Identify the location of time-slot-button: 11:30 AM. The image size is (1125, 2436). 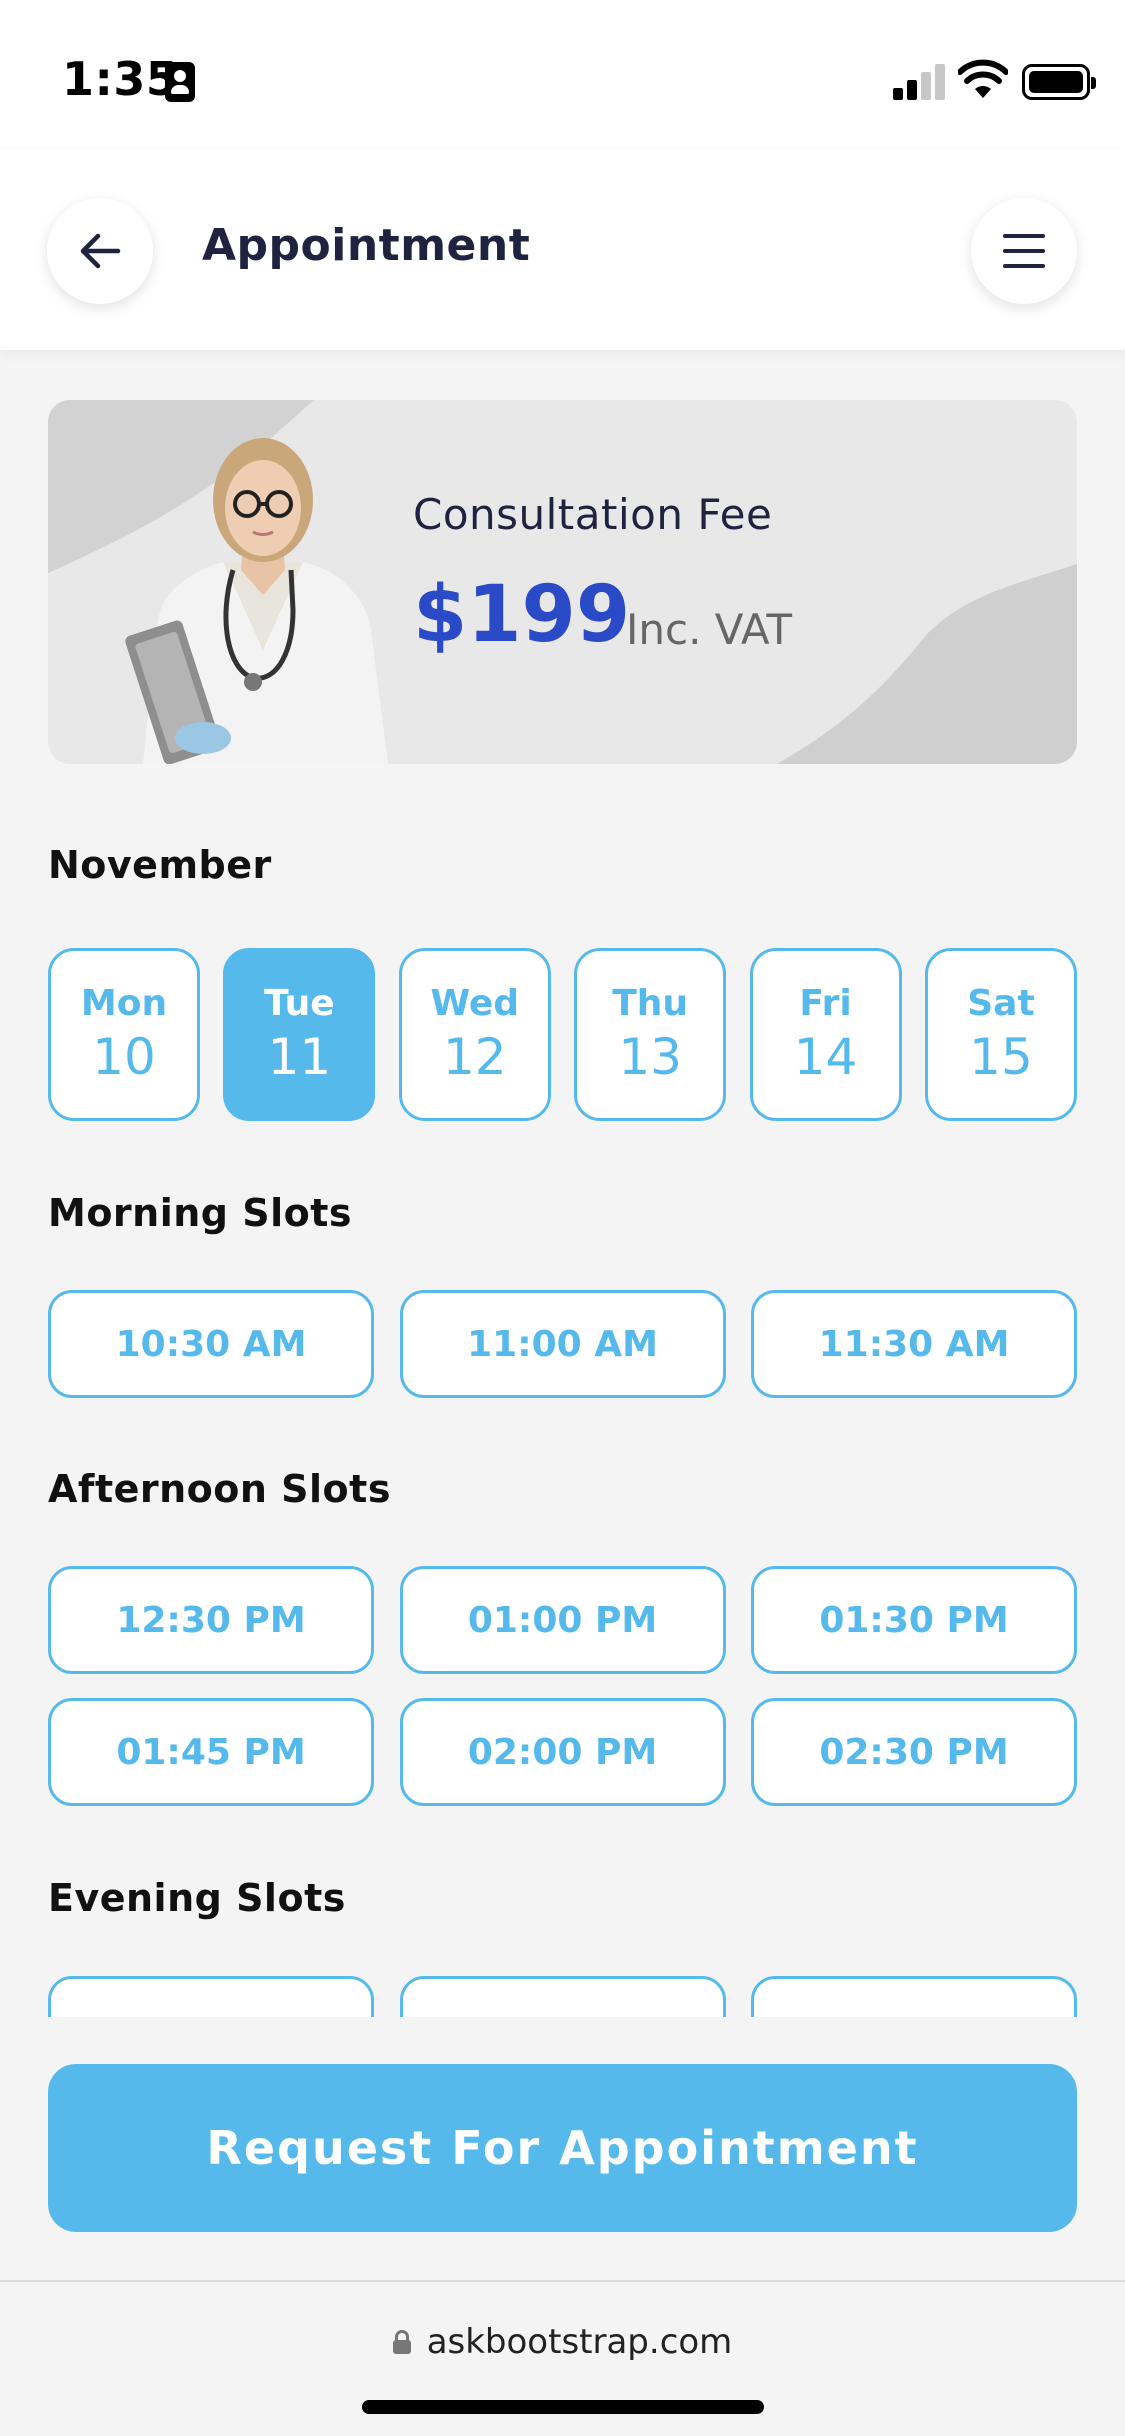
(914, 1344).